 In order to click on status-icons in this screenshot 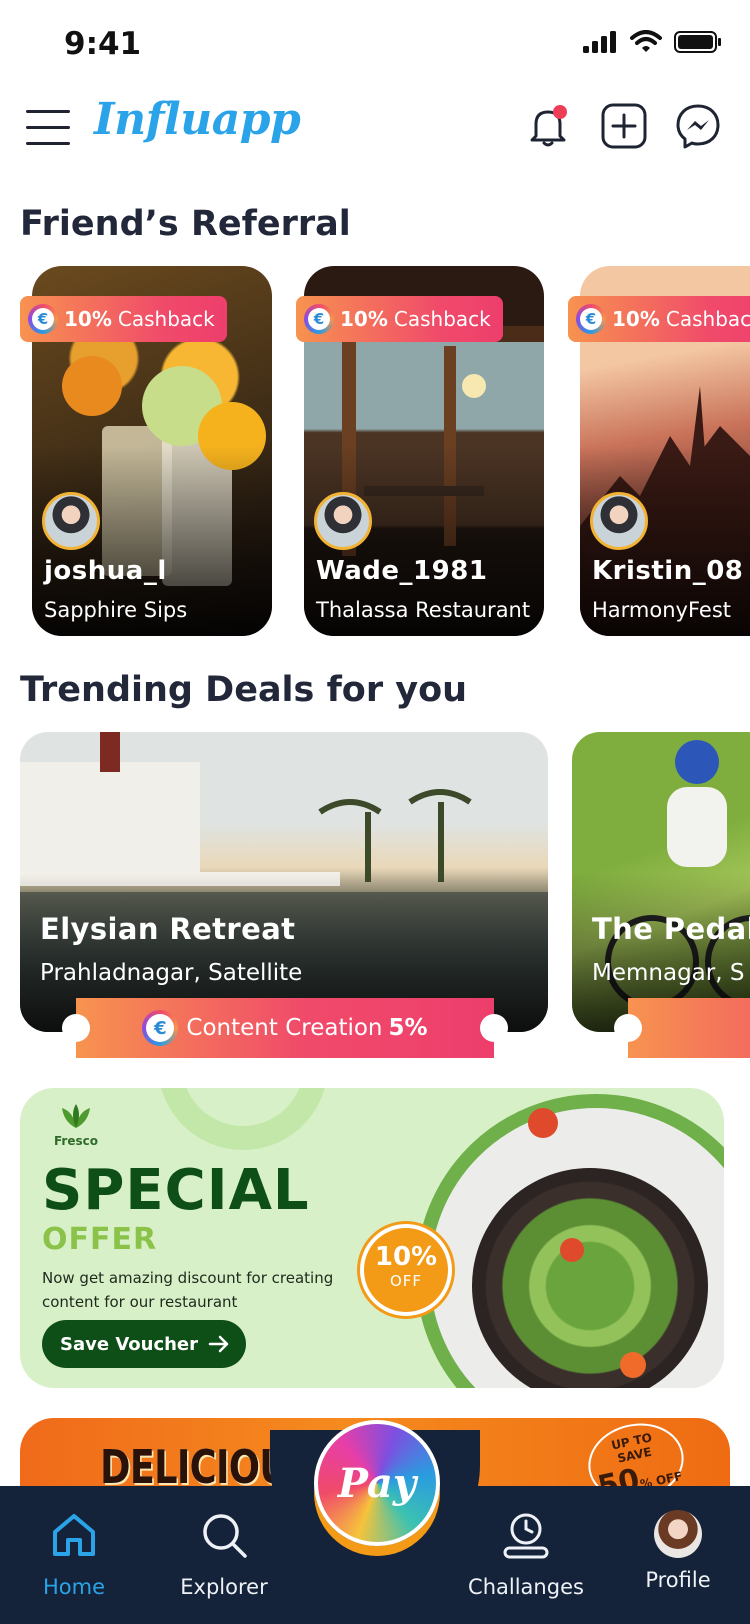, I will do `click(652, 42)`.